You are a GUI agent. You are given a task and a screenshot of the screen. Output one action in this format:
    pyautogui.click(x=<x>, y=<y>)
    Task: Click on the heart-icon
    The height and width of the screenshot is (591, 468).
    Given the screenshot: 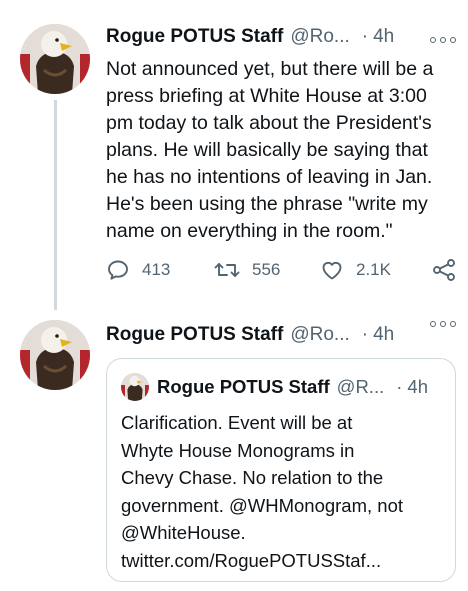 What is the action you would take?
    pyautogui.click(x=332, y=270)
    